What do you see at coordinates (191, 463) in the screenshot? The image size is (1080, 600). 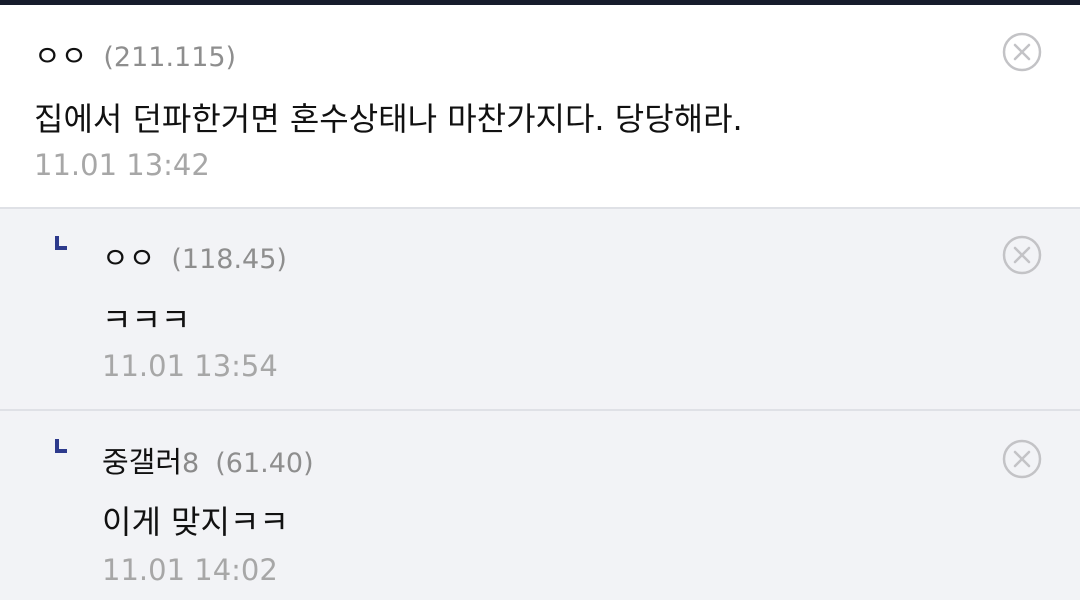 I see `nickname-suffix: 8` at bounding box center [191, 463].